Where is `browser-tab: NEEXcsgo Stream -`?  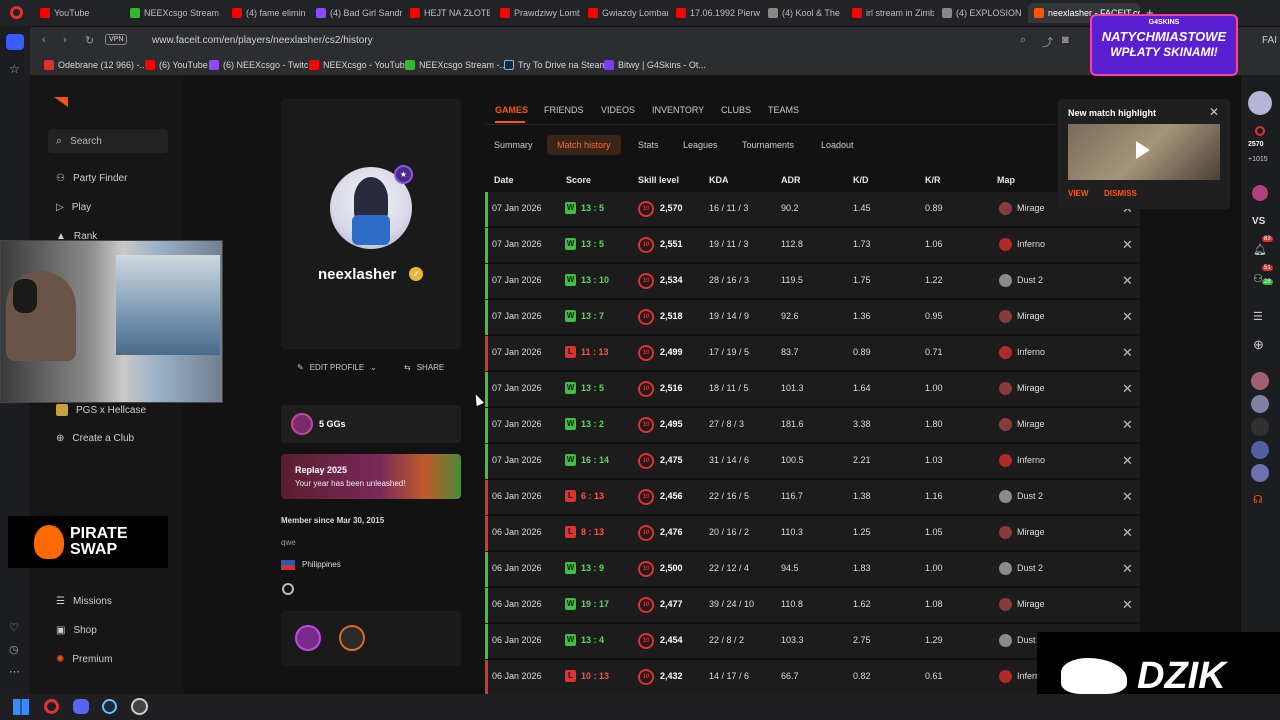 browser-tab: NEEXcsgo Stream - is located at coordinates (173, 13).